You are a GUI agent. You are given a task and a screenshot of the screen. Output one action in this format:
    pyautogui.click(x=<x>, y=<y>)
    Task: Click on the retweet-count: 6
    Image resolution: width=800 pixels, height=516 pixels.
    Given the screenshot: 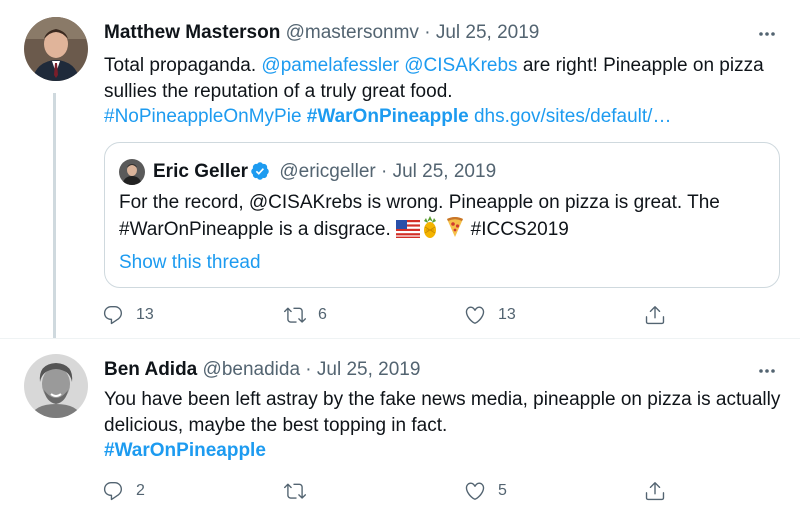 What is the action you would take?
    pyautogui.click(x=322, y=314)
    